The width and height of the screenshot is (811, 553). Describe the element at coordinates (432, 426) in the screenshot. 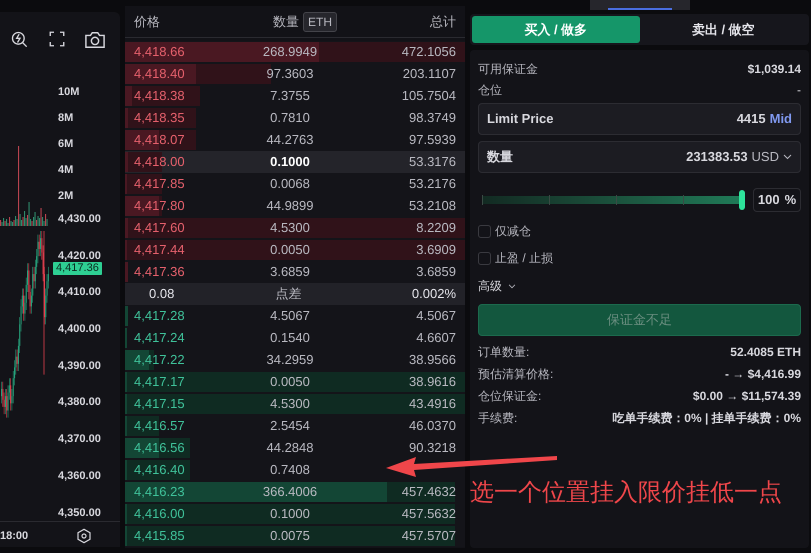

I see `total-text: 46.0370` at that location.